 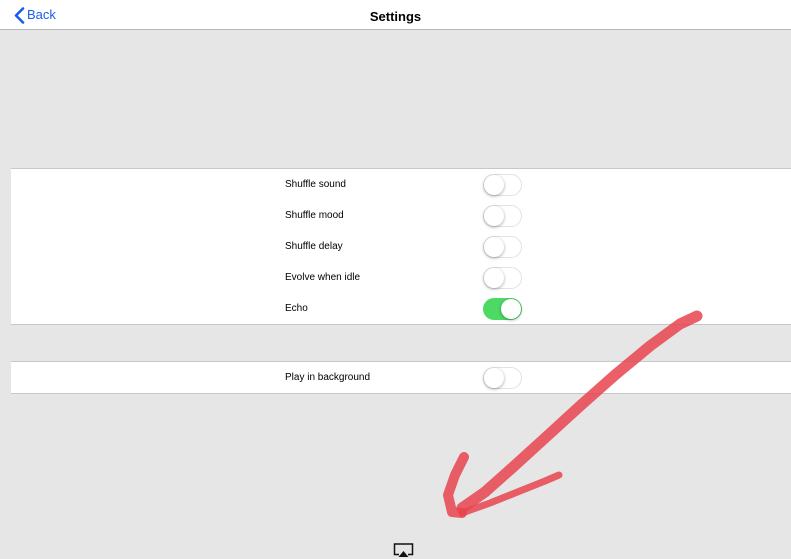 What do you see at coordinates (328, 377) in the screenshot?
I see `setting-label: Play in background` at bounding box center [328, 377].